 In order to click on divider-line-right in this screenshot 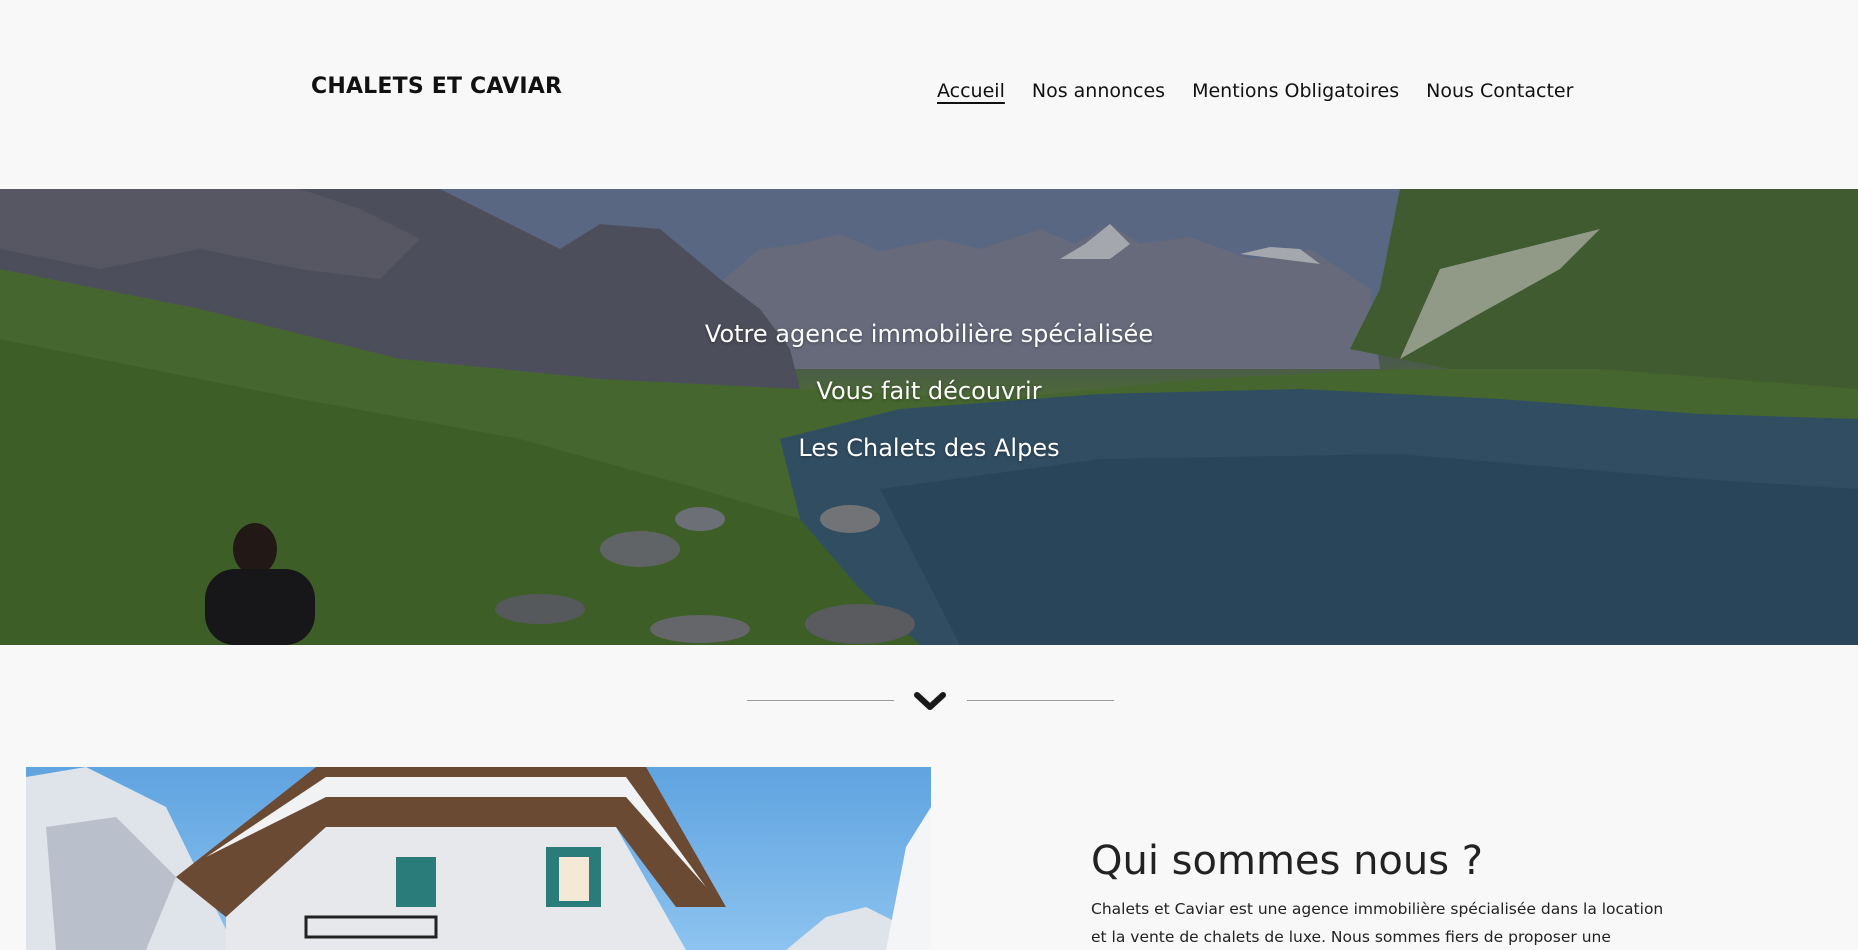, I will do `click(1040, 700)`.